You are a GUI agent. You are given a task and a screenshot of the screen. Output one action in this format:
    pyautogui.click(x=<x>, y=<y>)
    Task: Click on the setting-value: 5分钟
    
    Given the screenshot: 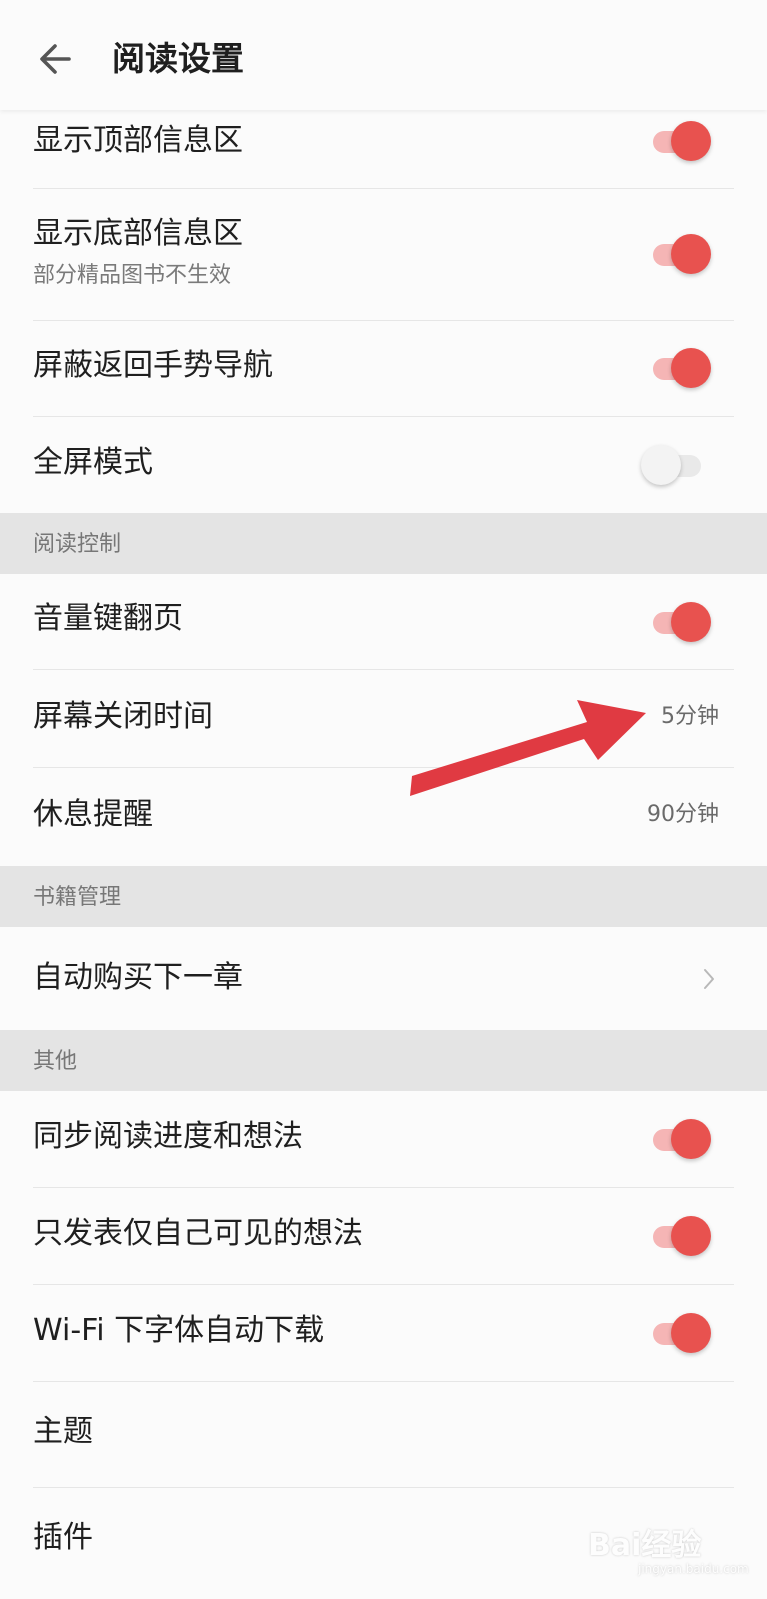 What is the action you would take?
    pyautogui.click(x=690, y=716)
    